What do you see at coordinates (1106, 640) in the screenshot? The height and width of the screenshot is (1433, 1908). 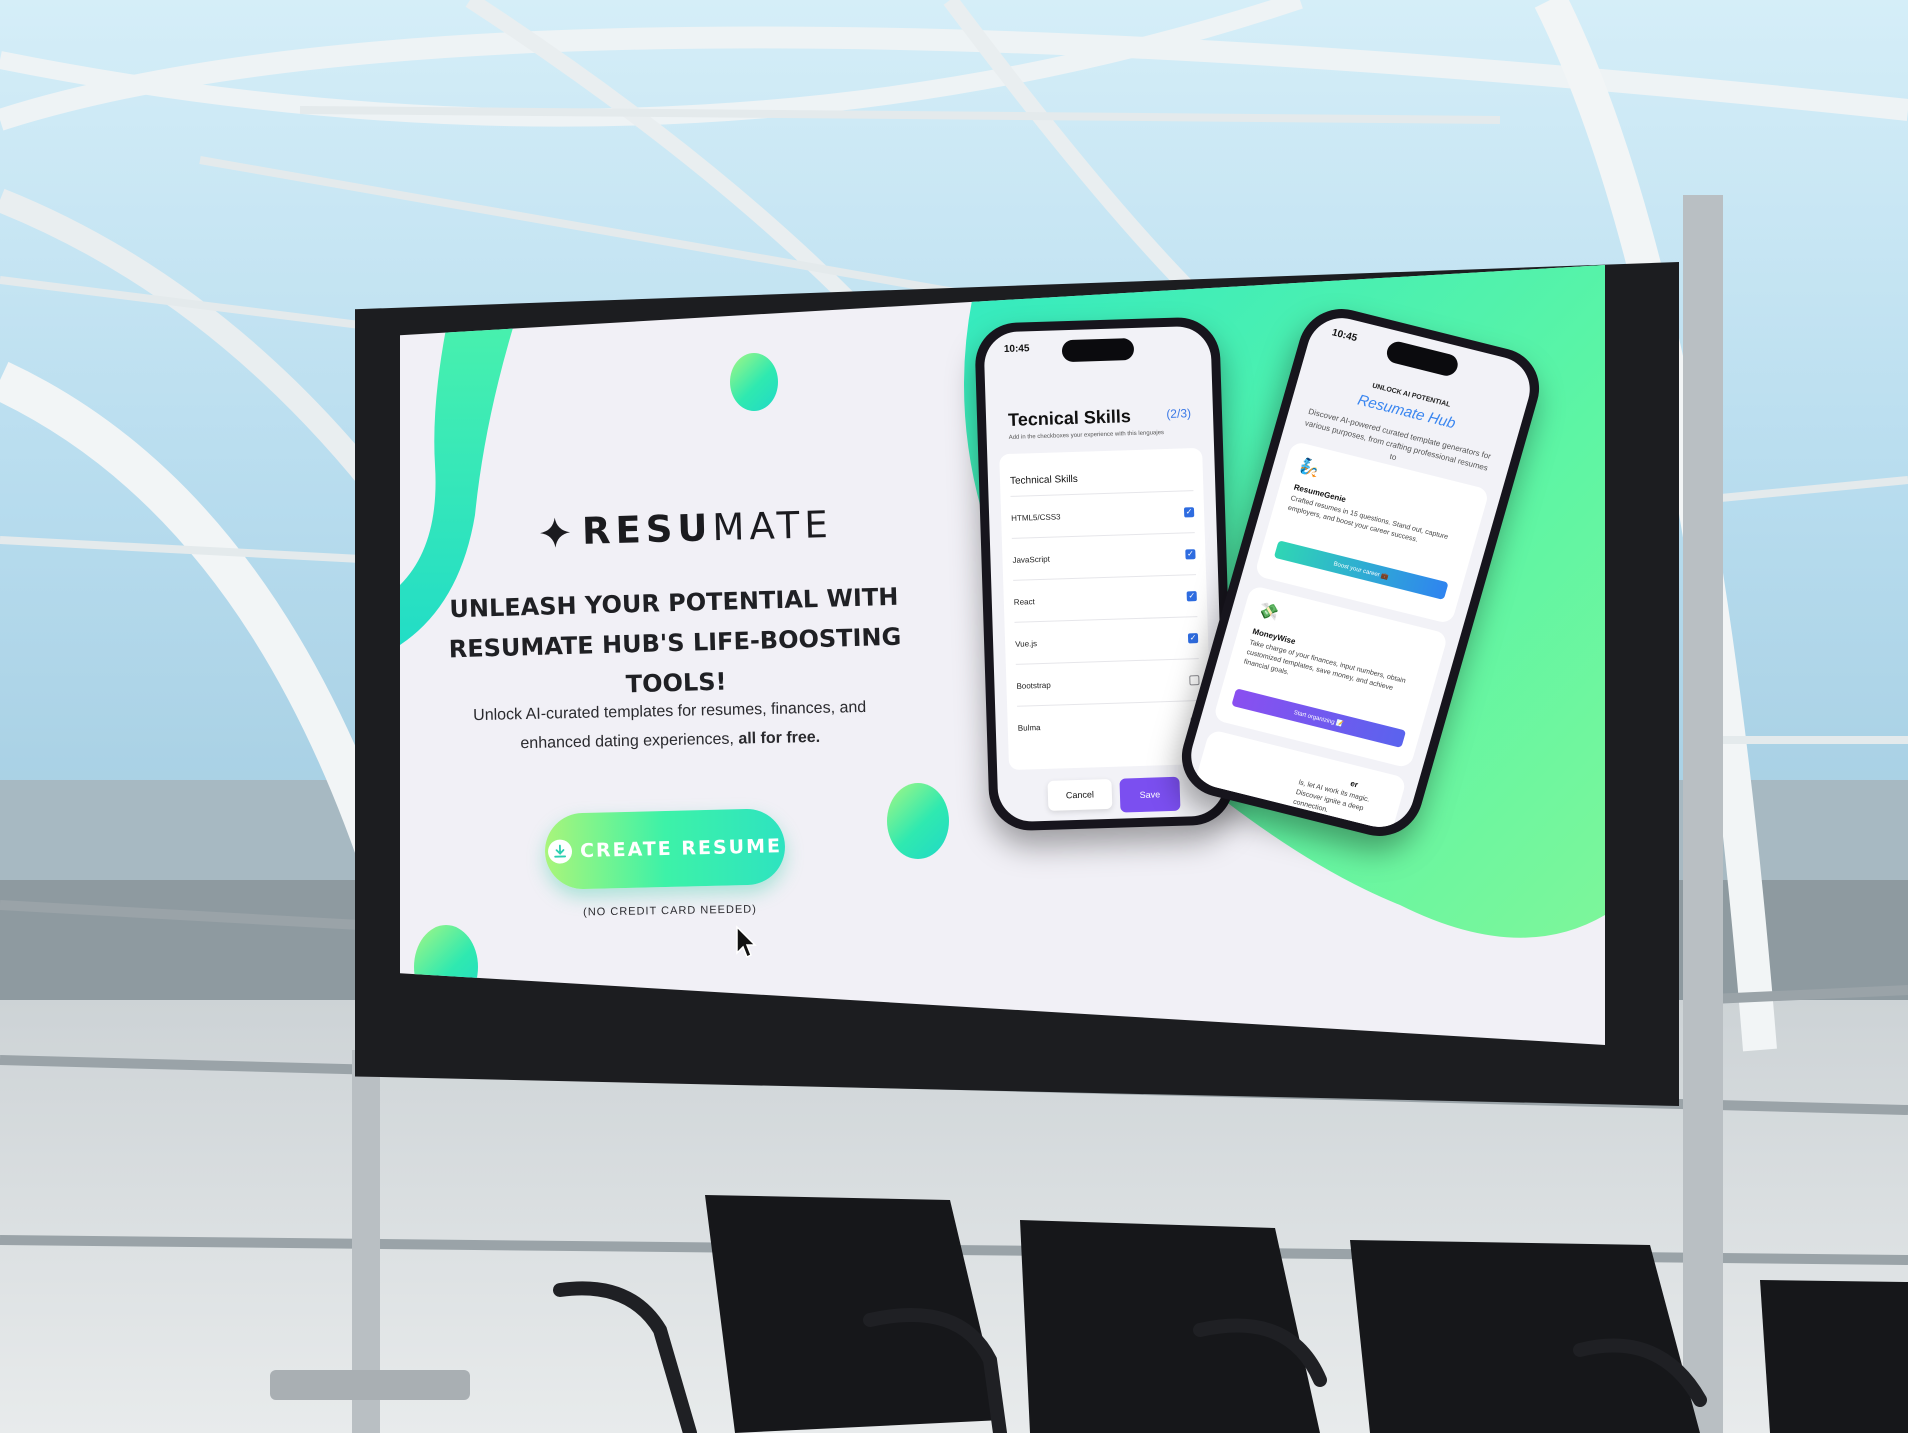 I see `skill-row: Vue.js ✓` at bounding box center [1106, 640].